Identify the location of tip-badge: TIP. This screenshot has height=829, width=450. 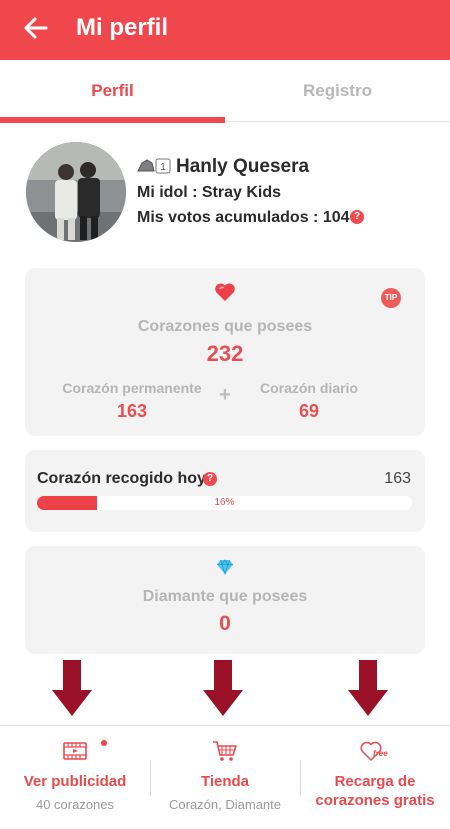
(391, 298).